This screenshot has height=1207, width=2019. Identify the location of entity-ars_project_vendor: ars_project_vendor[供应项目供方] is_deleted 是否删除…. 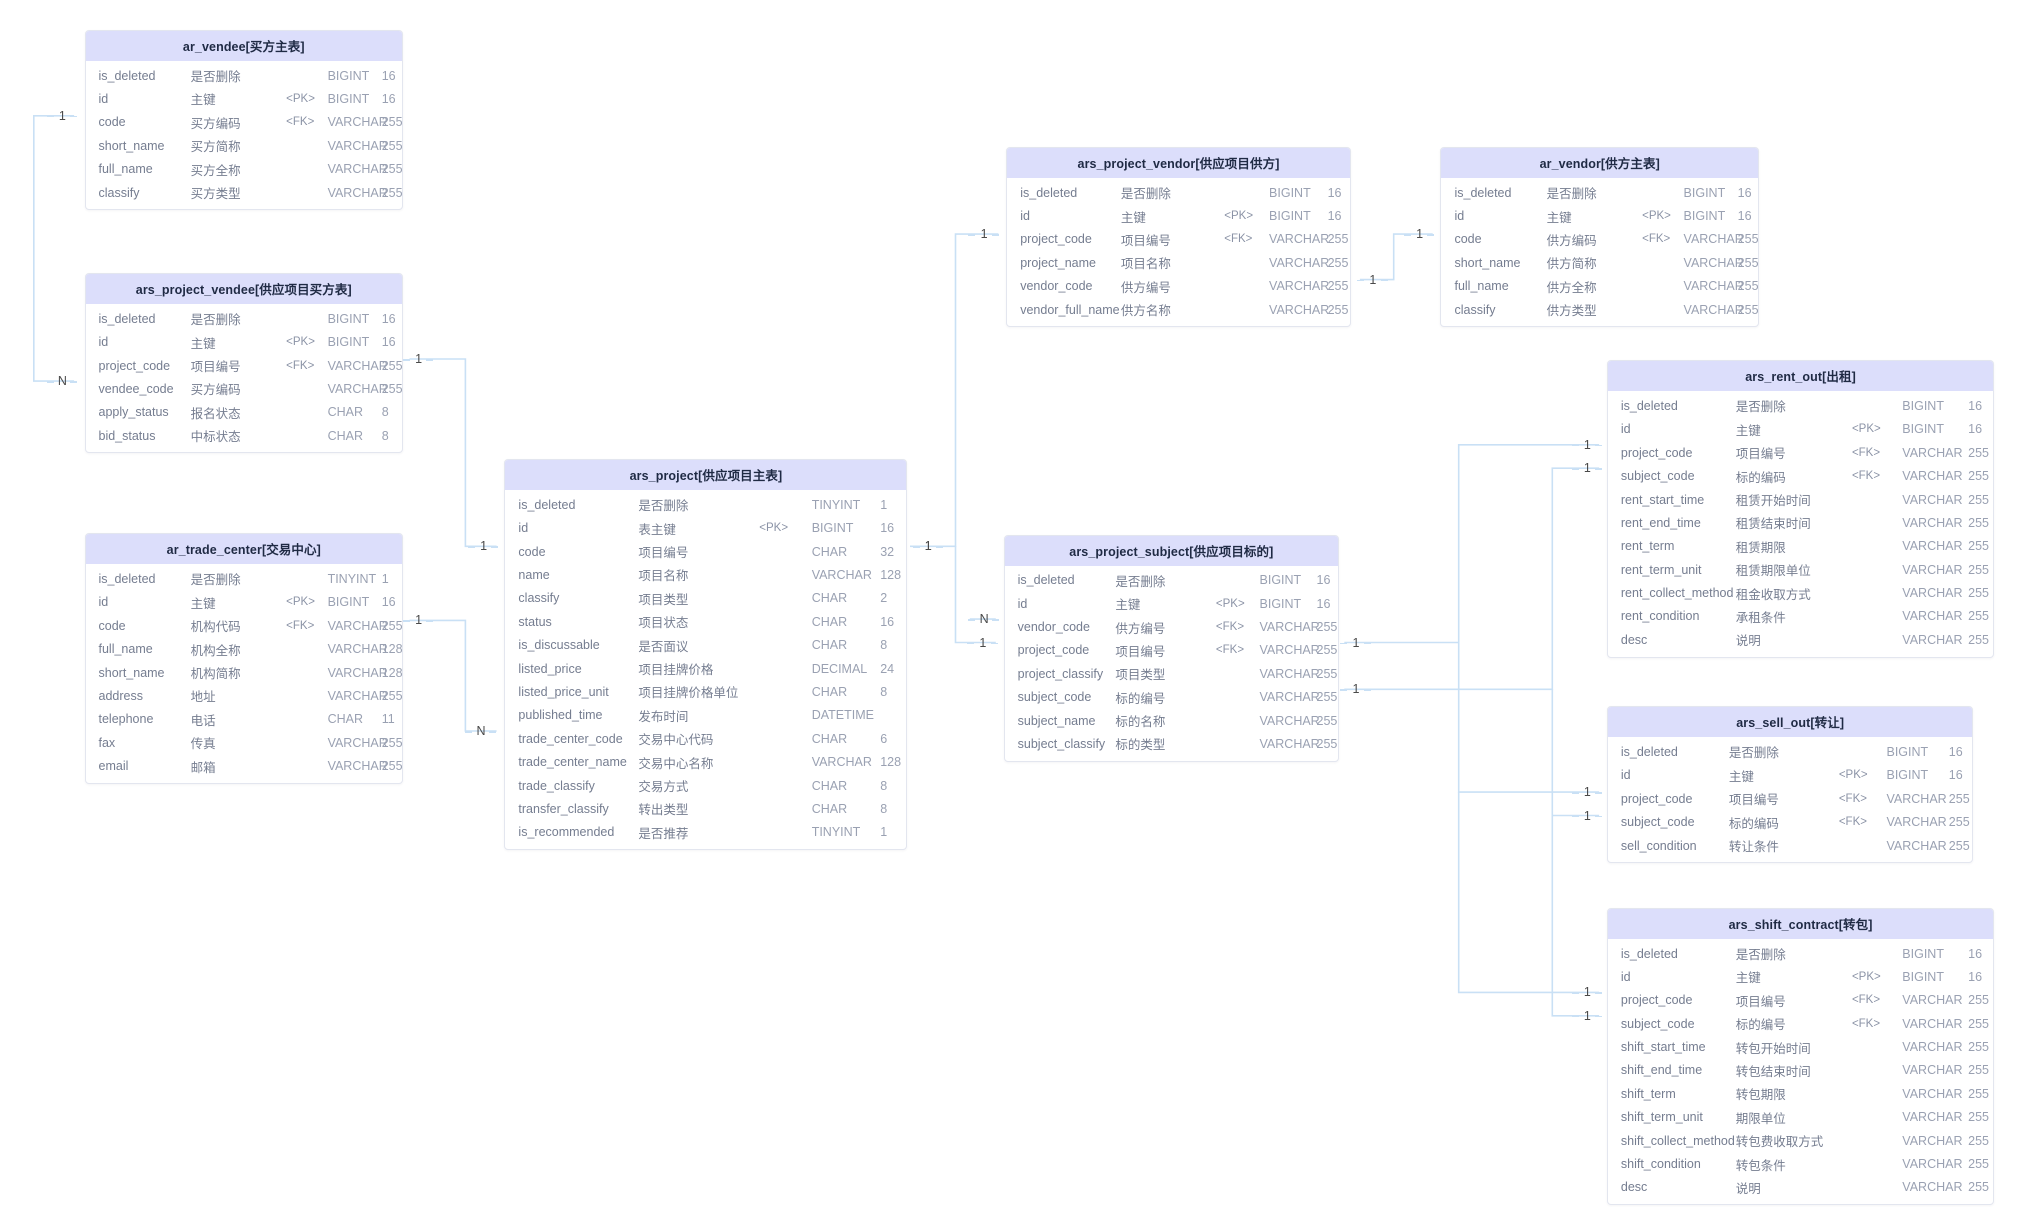
(1178, 237).